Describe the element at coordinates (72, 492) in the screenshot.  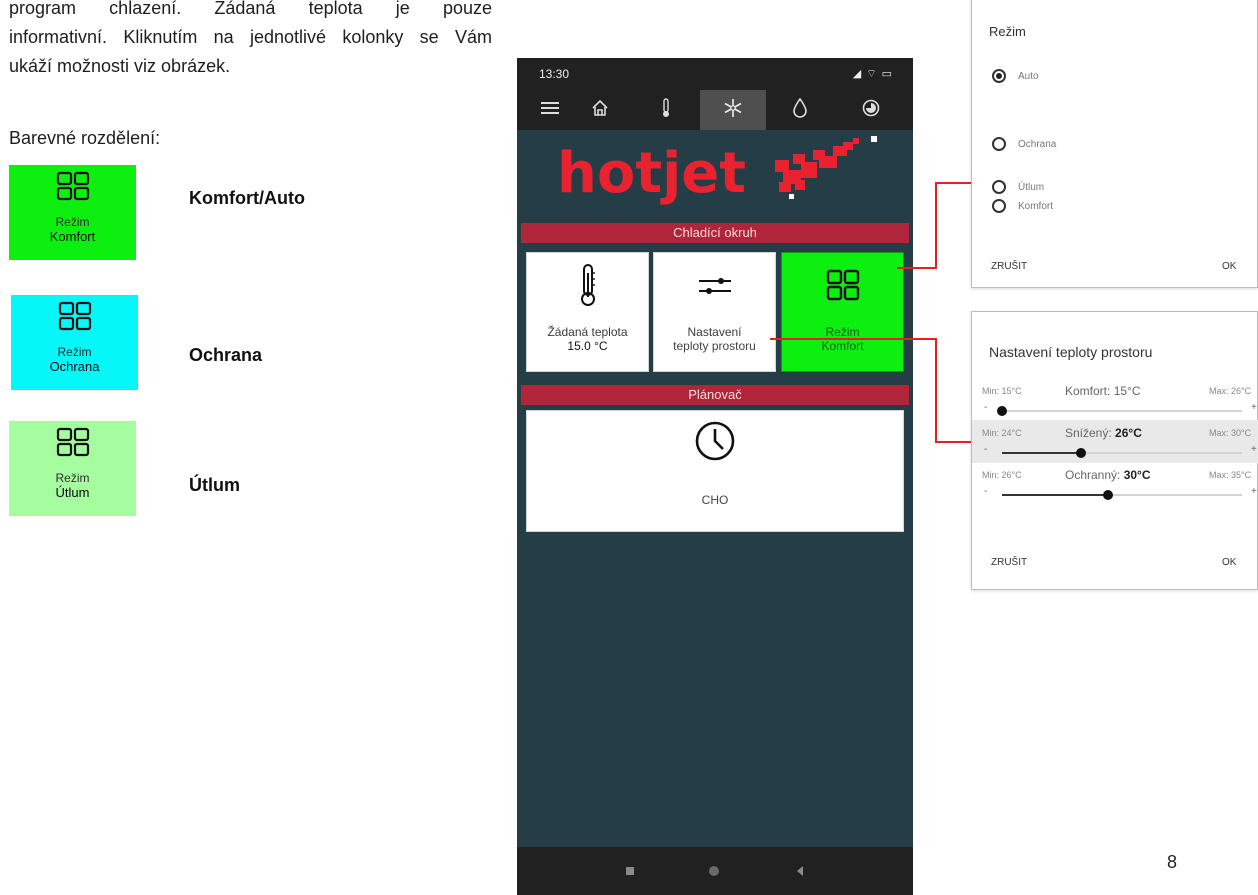
I see `legend-mode-value: Útlum` at that location.